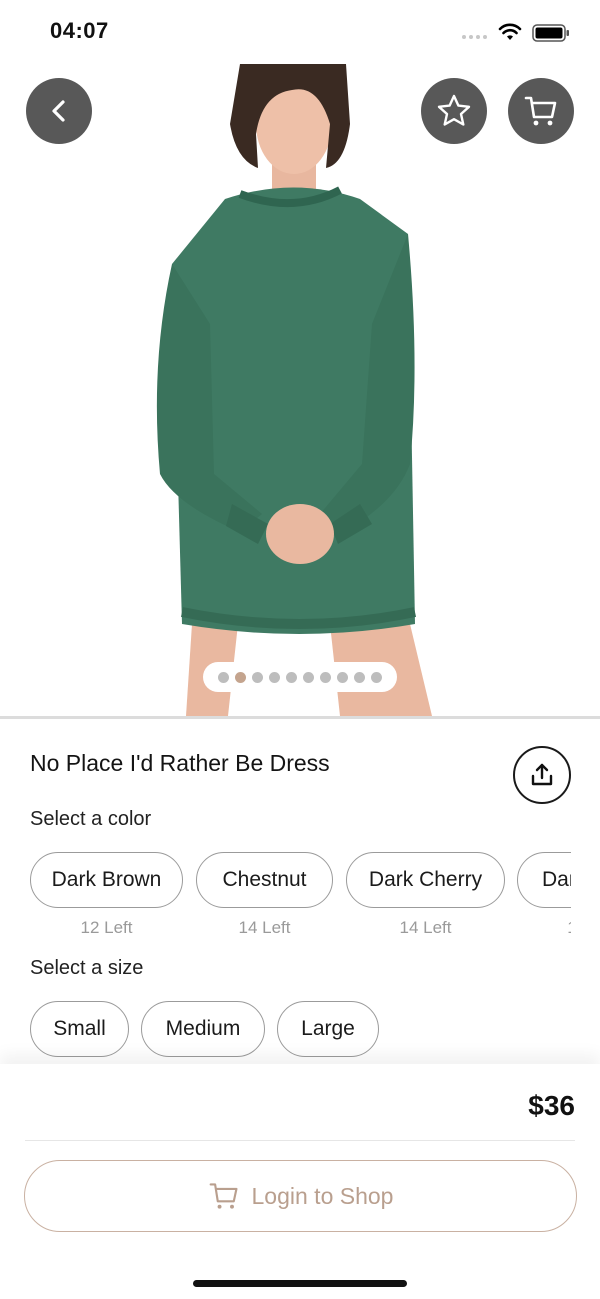  What do you see at coordinates (322, 1195) in the screenshot?
I see `login-button-label: Login to Shop` at bounding box center [322, 1195].